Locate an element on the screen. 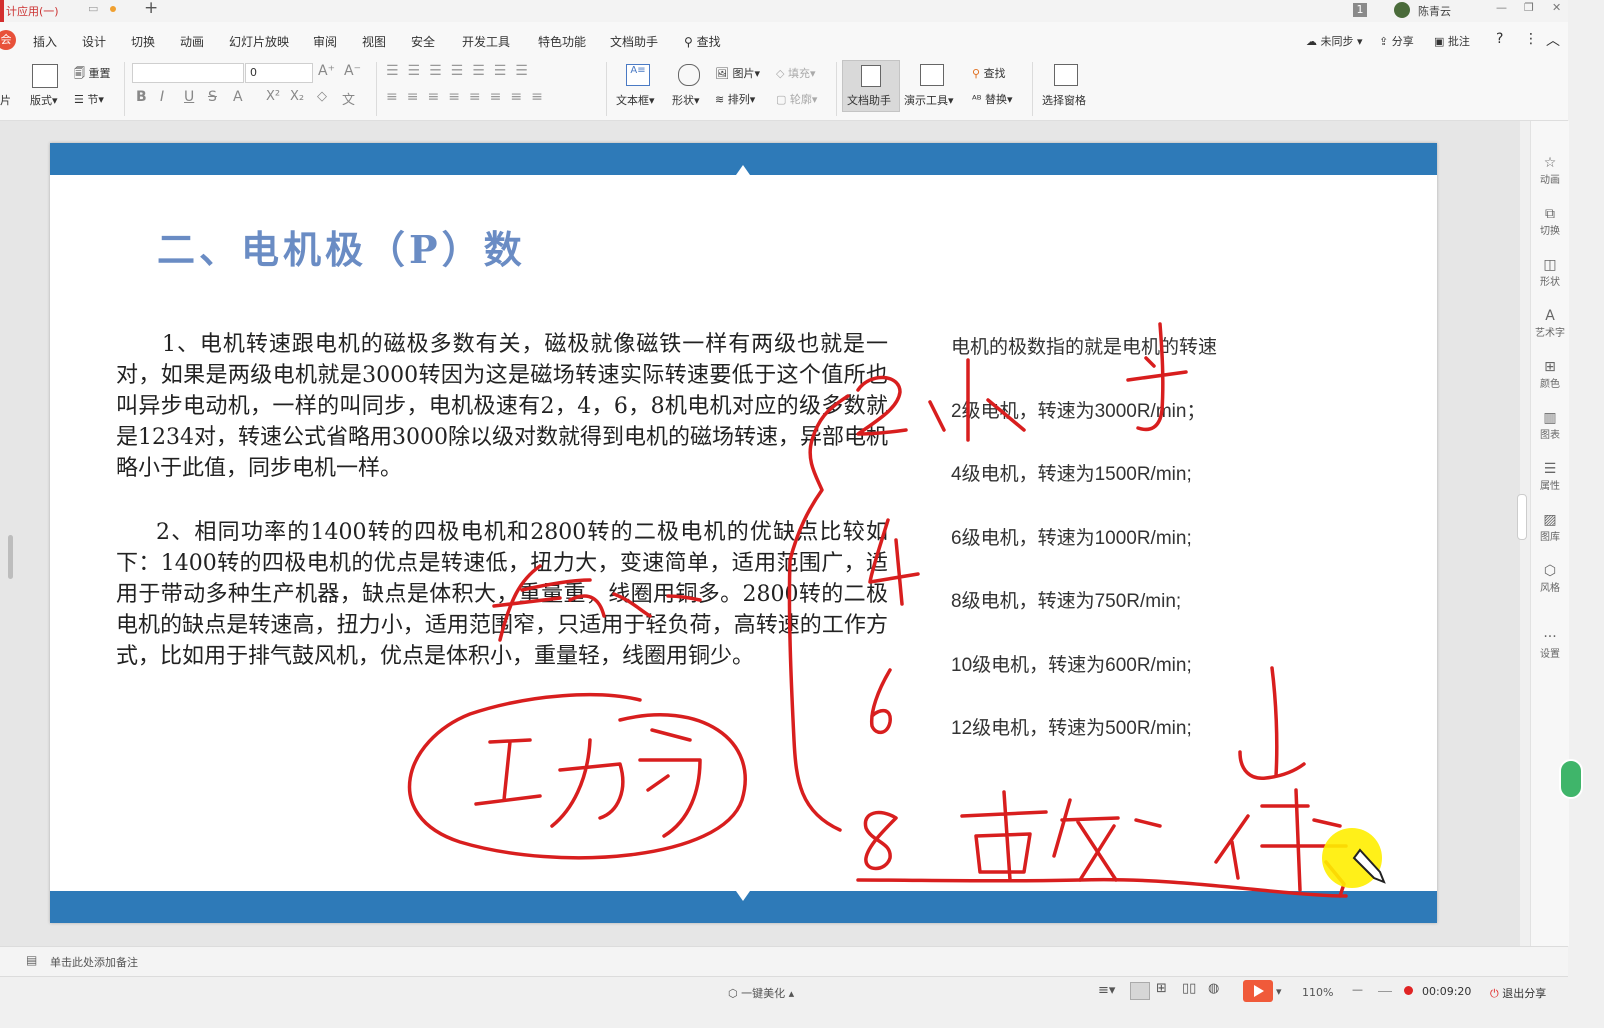 The width and height of the screenshot is (1604, 1028). tab-slideshow: 幻灯片放映 is located at coordinates (259, 41).